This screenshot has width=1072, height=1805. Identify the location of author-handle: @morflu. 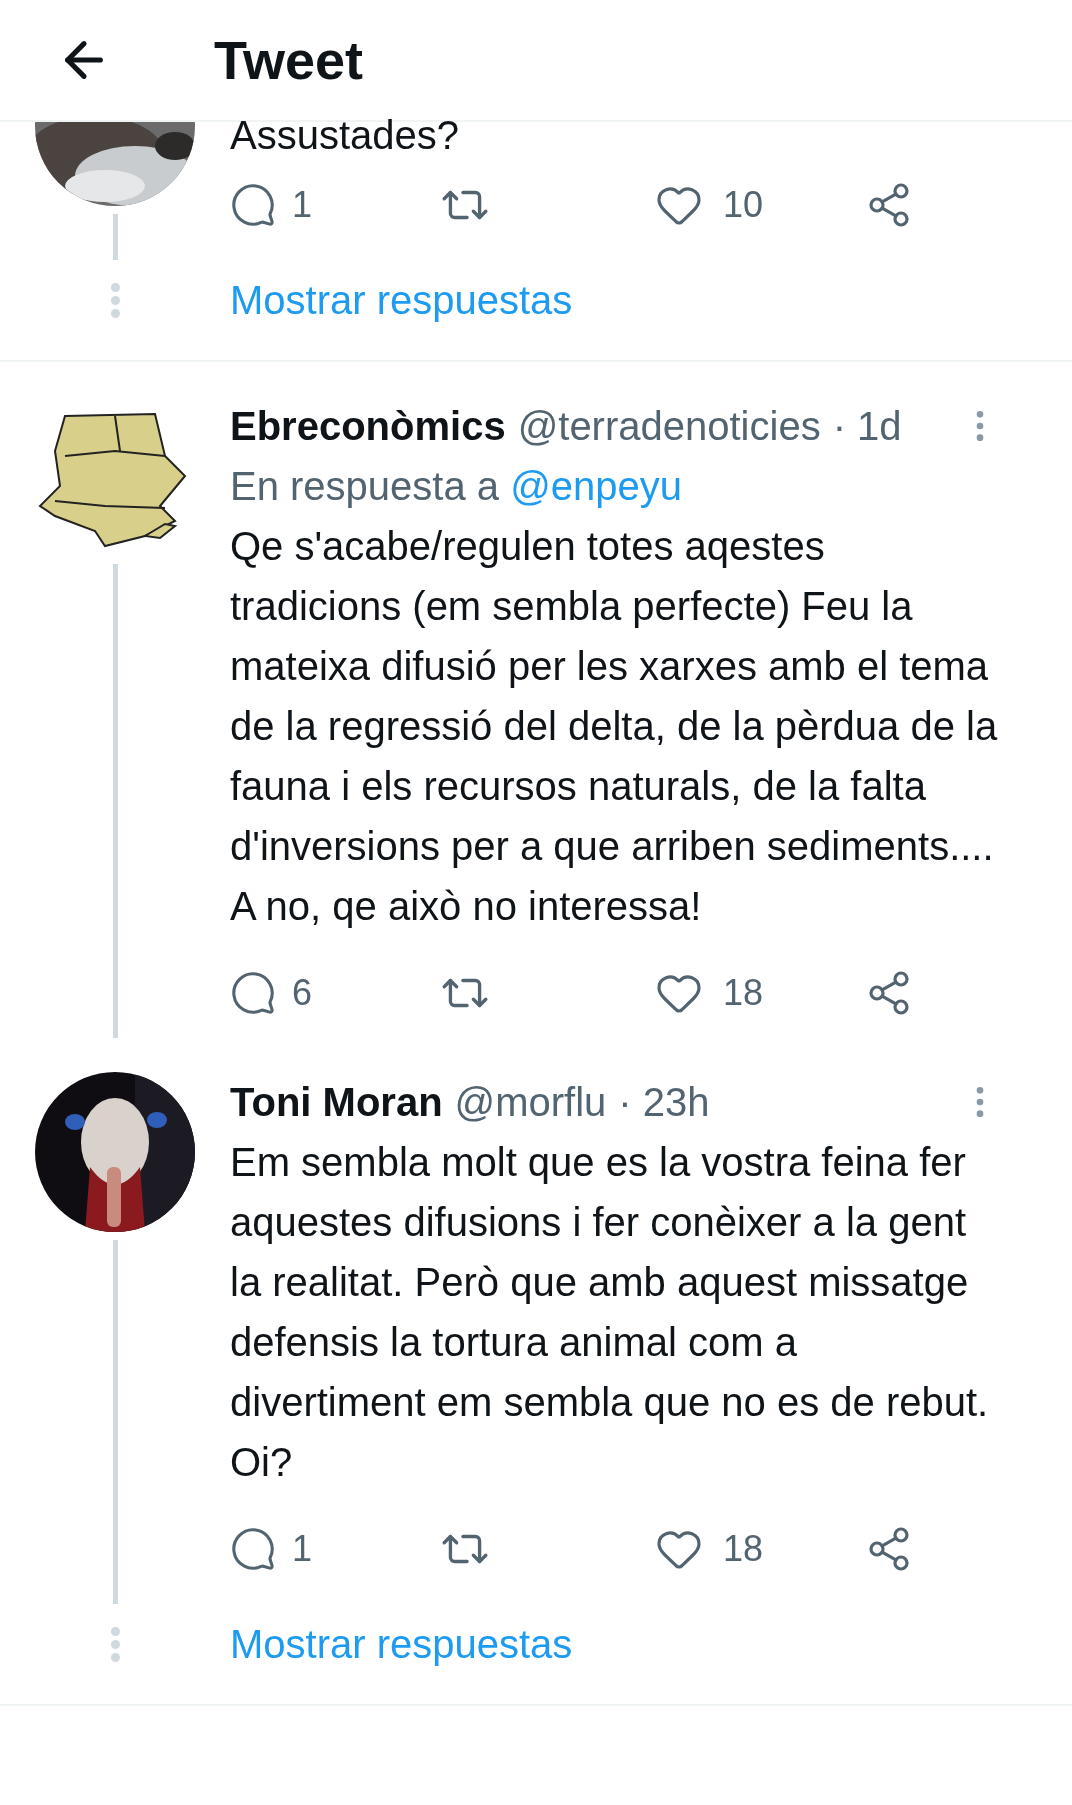
(530, 1102).